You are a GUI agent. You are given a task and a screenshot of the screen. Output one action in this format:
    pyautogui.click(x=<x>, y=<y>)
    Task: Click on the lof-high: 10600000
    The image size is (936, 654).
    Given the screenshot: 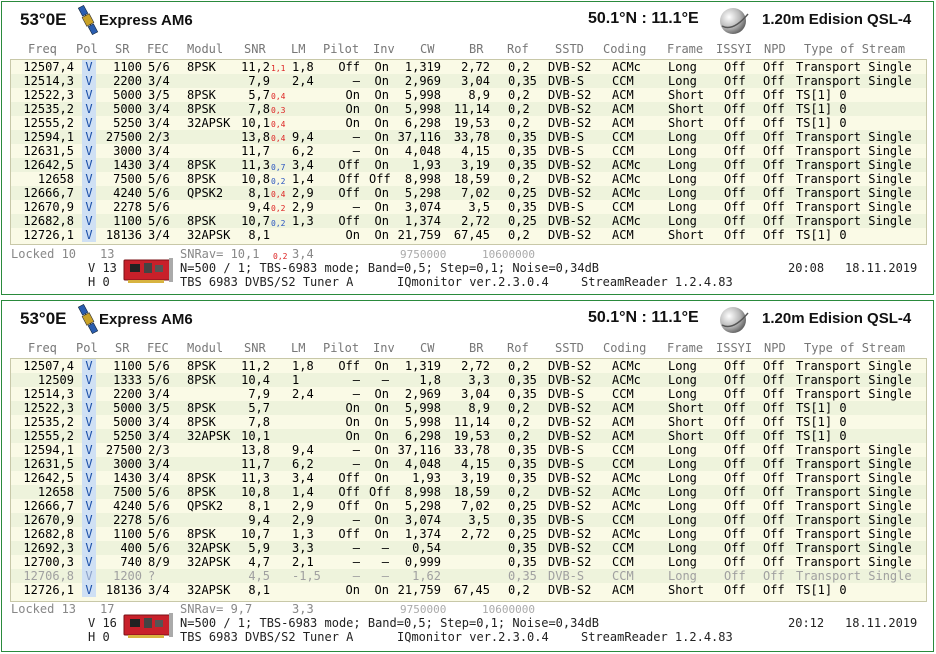 What is the action you would take?
    pyautogui.click(x=508, y=609)
    